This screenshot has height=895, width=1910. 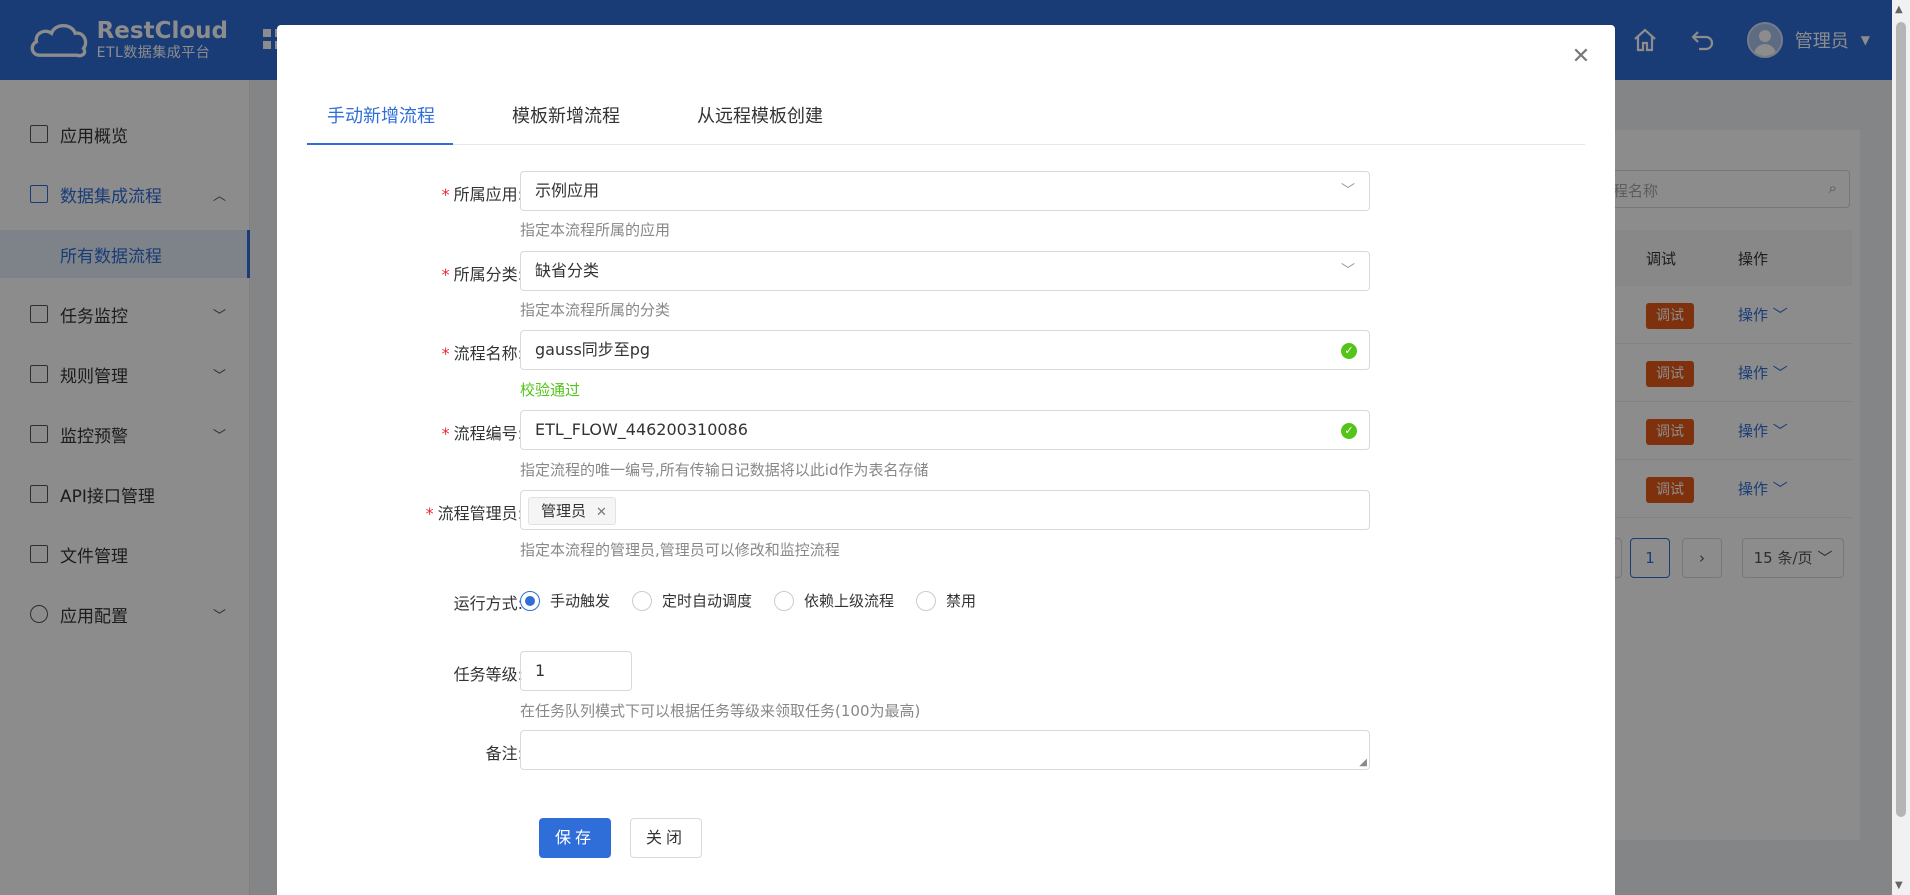 I want to click on name-label: * 流程名称:, so click(x=482, y=353).